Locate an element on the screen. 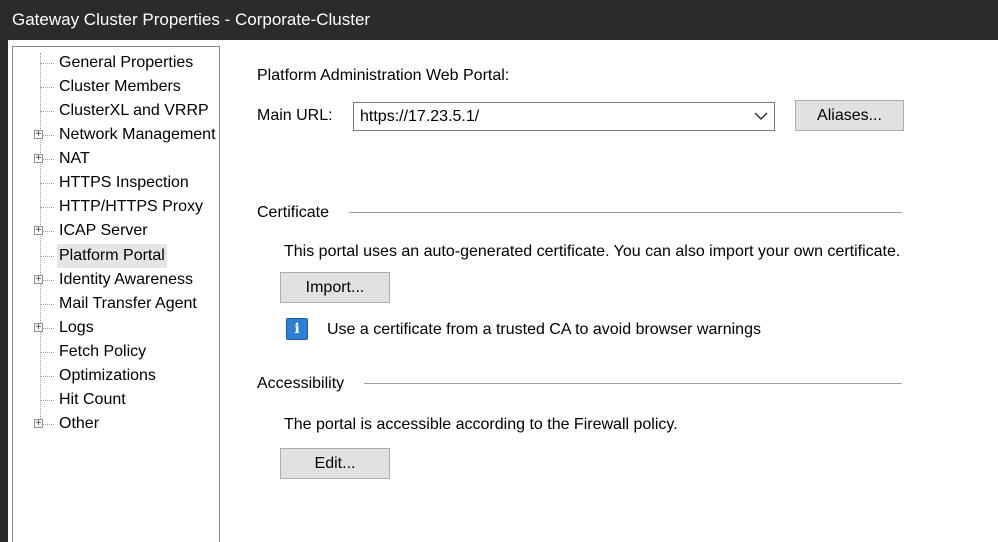  tree-item-clusterxl-and-vrrp: ClusterXL and VRRP is located at coordinates (116, 111).